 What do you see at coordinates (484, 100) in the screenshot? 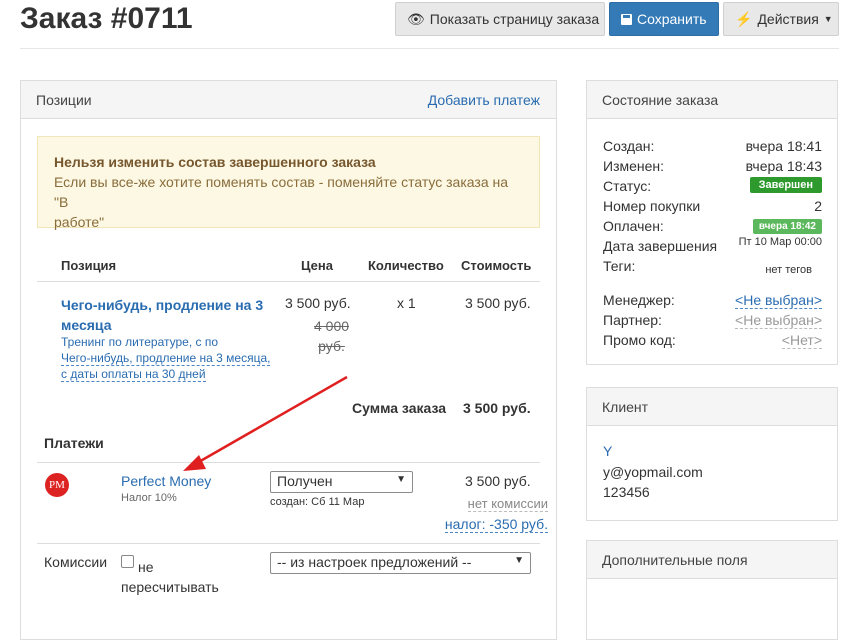
I see `add-payment-link: Добавить платеж` at bounding box center [484, 100].